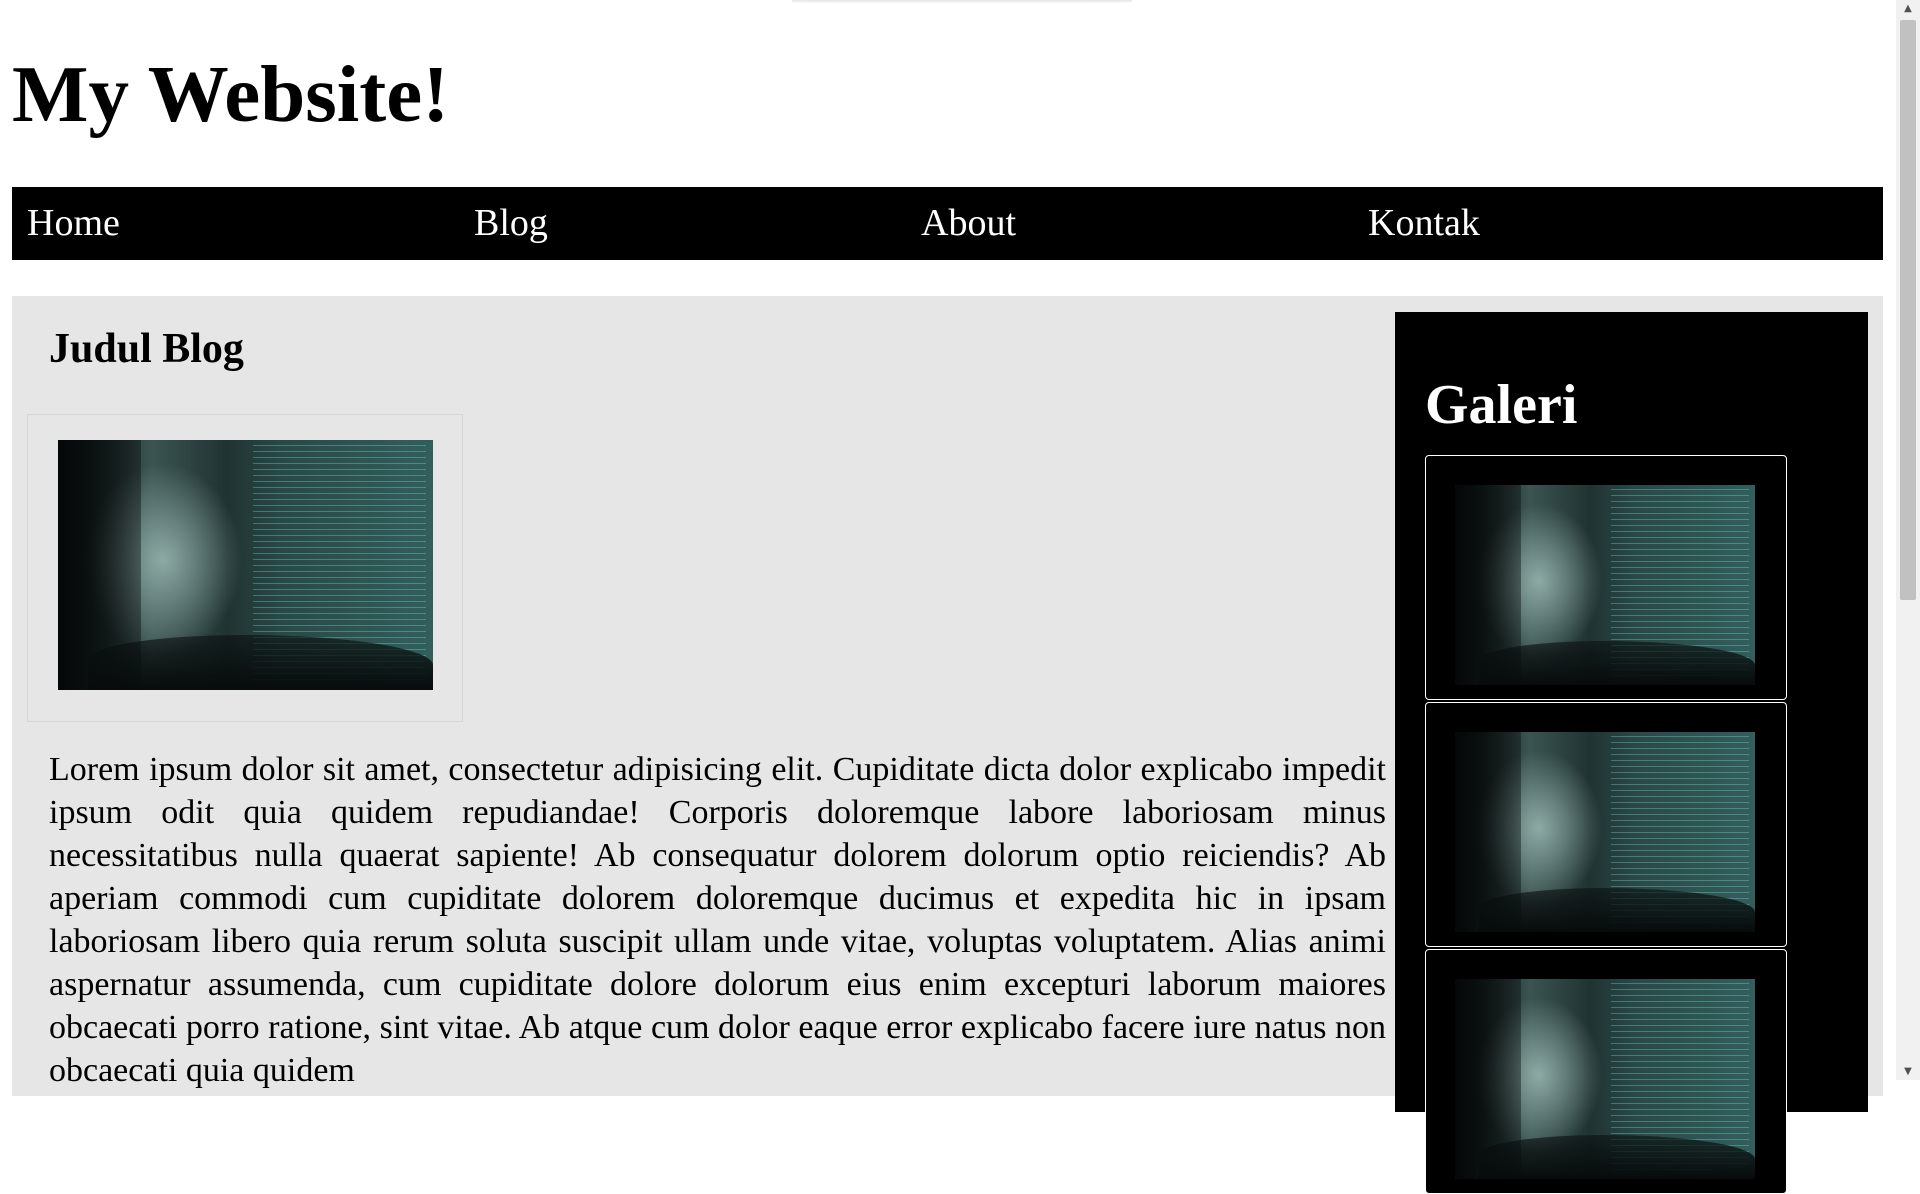  Describe the element at coordinates (1576, 223) in the screenshot. I see `nav-kontak-link: Kontak` at that location.